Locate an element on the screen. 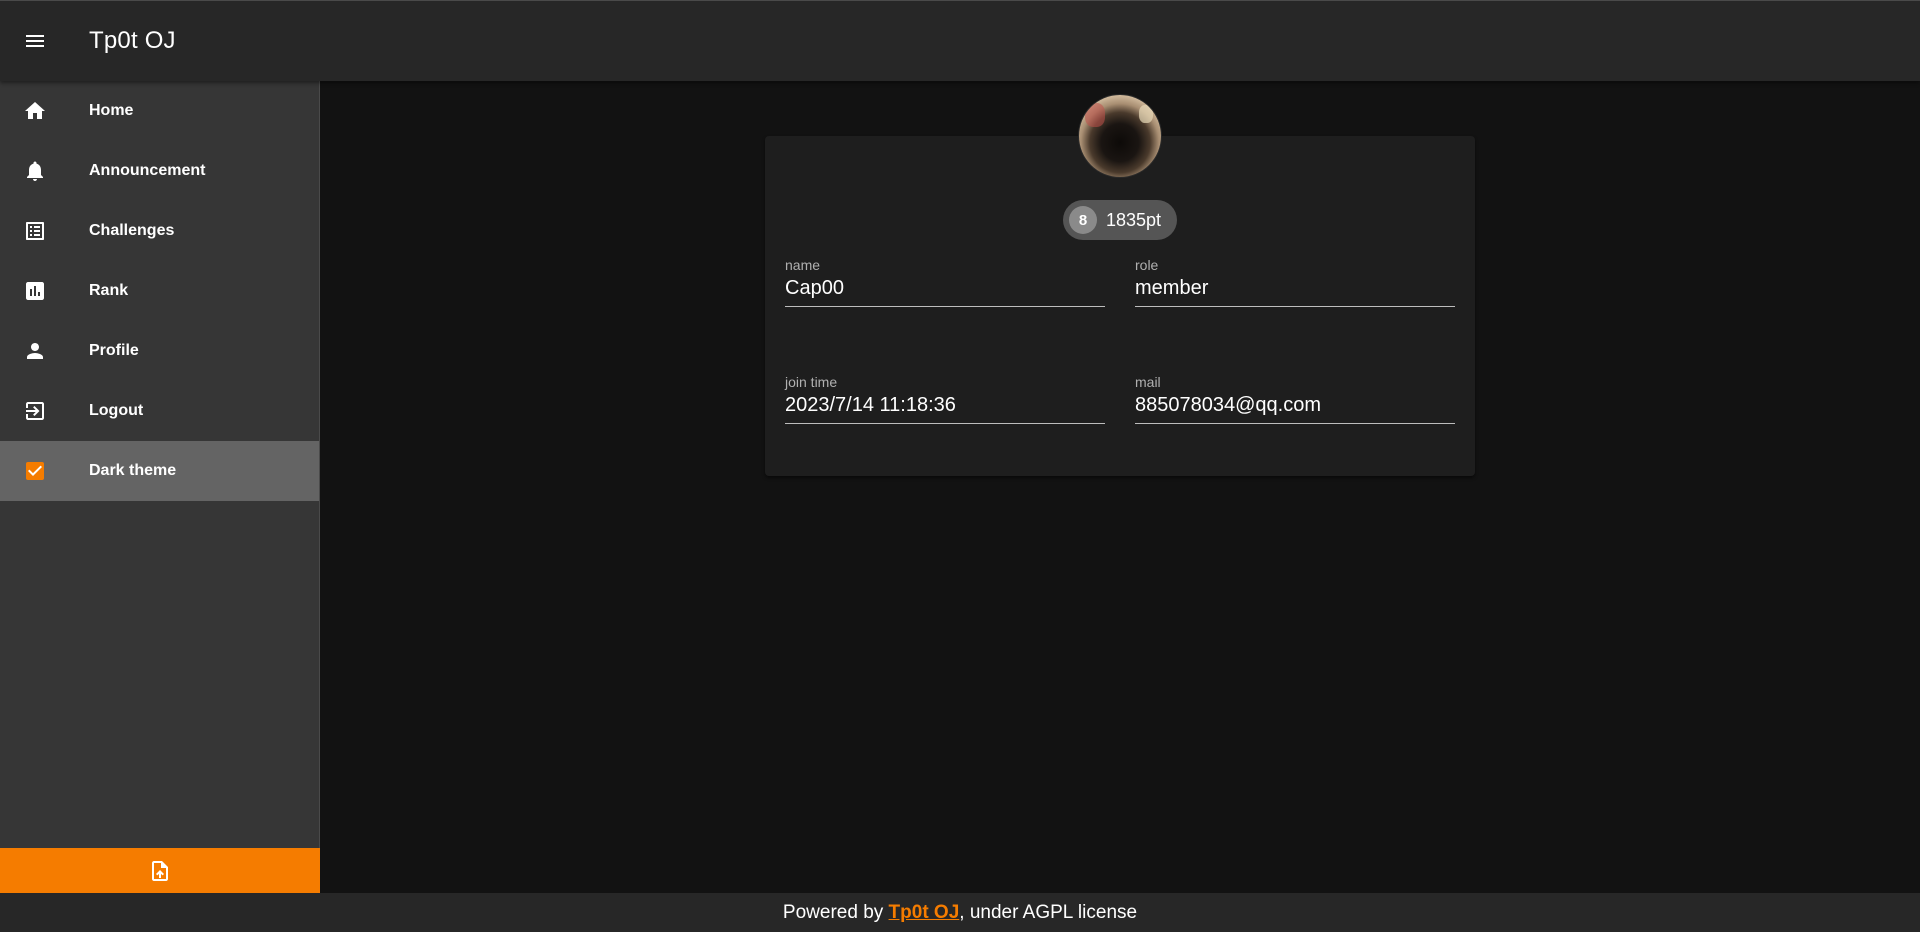 The width and height of the screenshot is (1920, 932). list-icon is located at coordinates (35, 231).